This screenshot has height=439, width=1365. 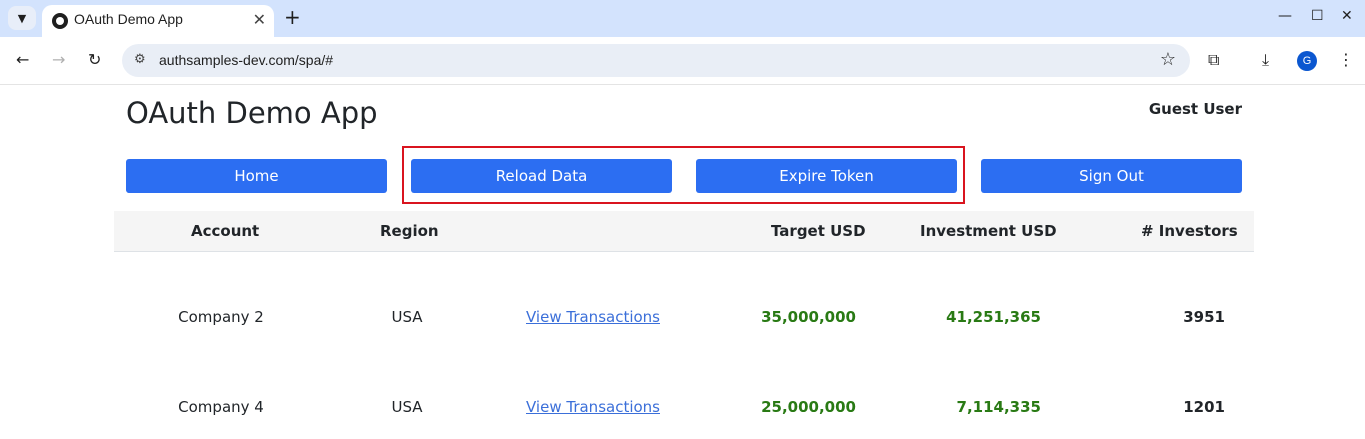 I want to click on menu-icon: ⋮, so click(x=1346, y=59).